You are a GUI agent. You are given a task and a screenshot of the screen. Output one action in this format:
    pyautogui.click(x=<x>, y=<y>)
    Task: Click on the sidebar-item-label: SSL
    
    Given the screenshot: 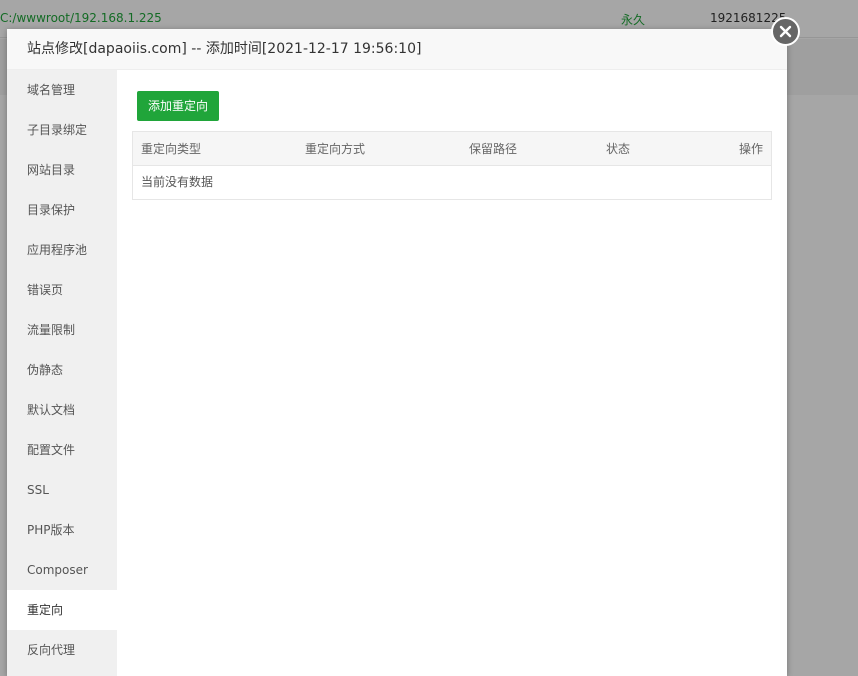 What is the action you would take?
    pyautogui.click(x=38, y=490)
    